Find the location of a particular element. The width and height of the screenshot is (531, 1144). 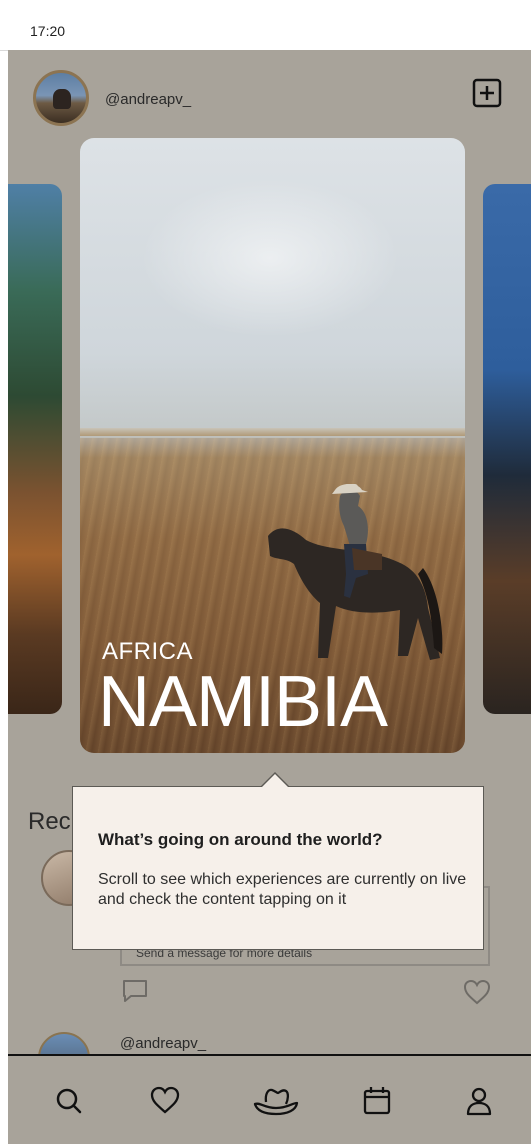

status-time: 17:20 is located at coordinates (48, 31).